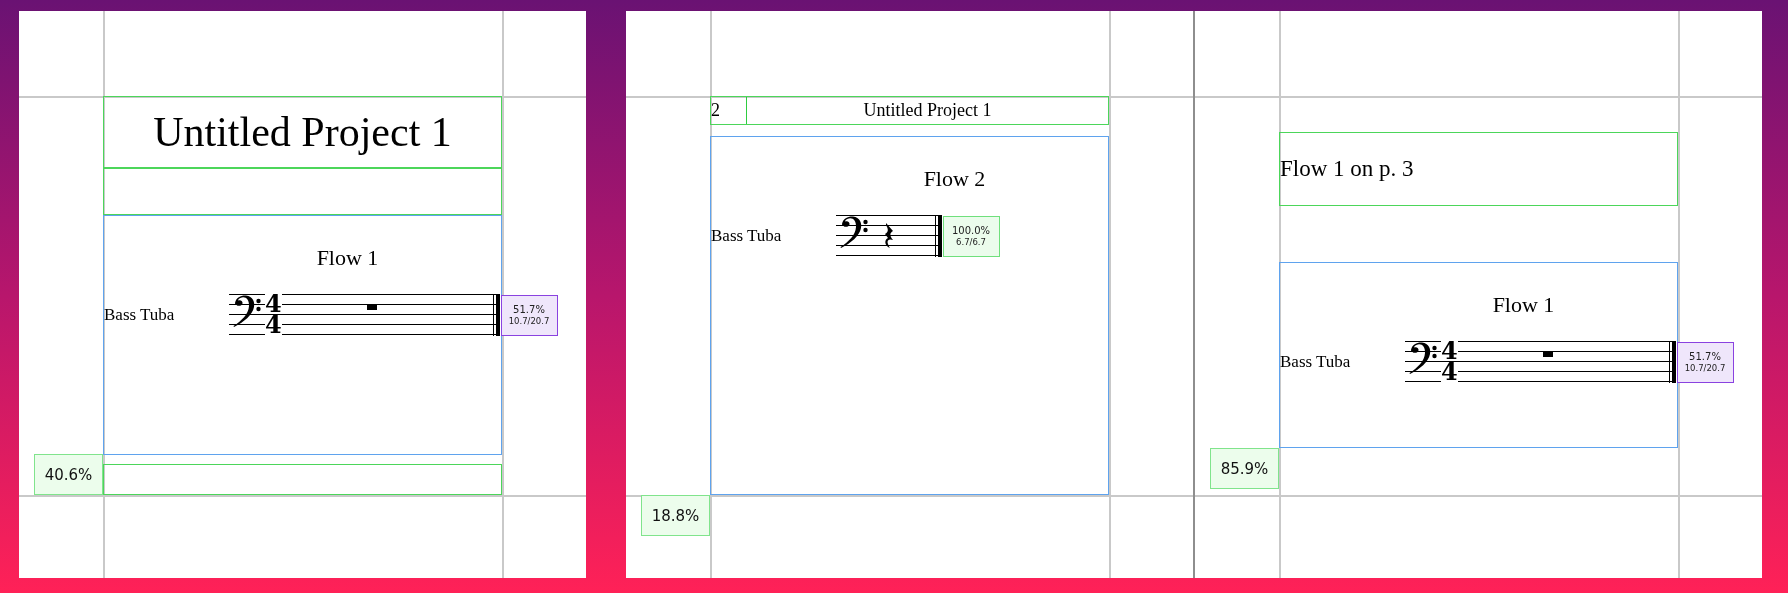  I want to click on page-fill-badge: 18.8%, so click(675, 515).